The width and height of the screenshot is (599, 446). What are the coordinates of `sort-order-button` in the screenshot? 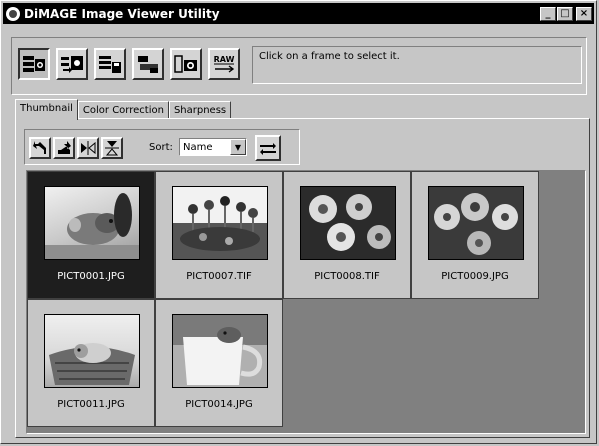 It's located at (268, 148).